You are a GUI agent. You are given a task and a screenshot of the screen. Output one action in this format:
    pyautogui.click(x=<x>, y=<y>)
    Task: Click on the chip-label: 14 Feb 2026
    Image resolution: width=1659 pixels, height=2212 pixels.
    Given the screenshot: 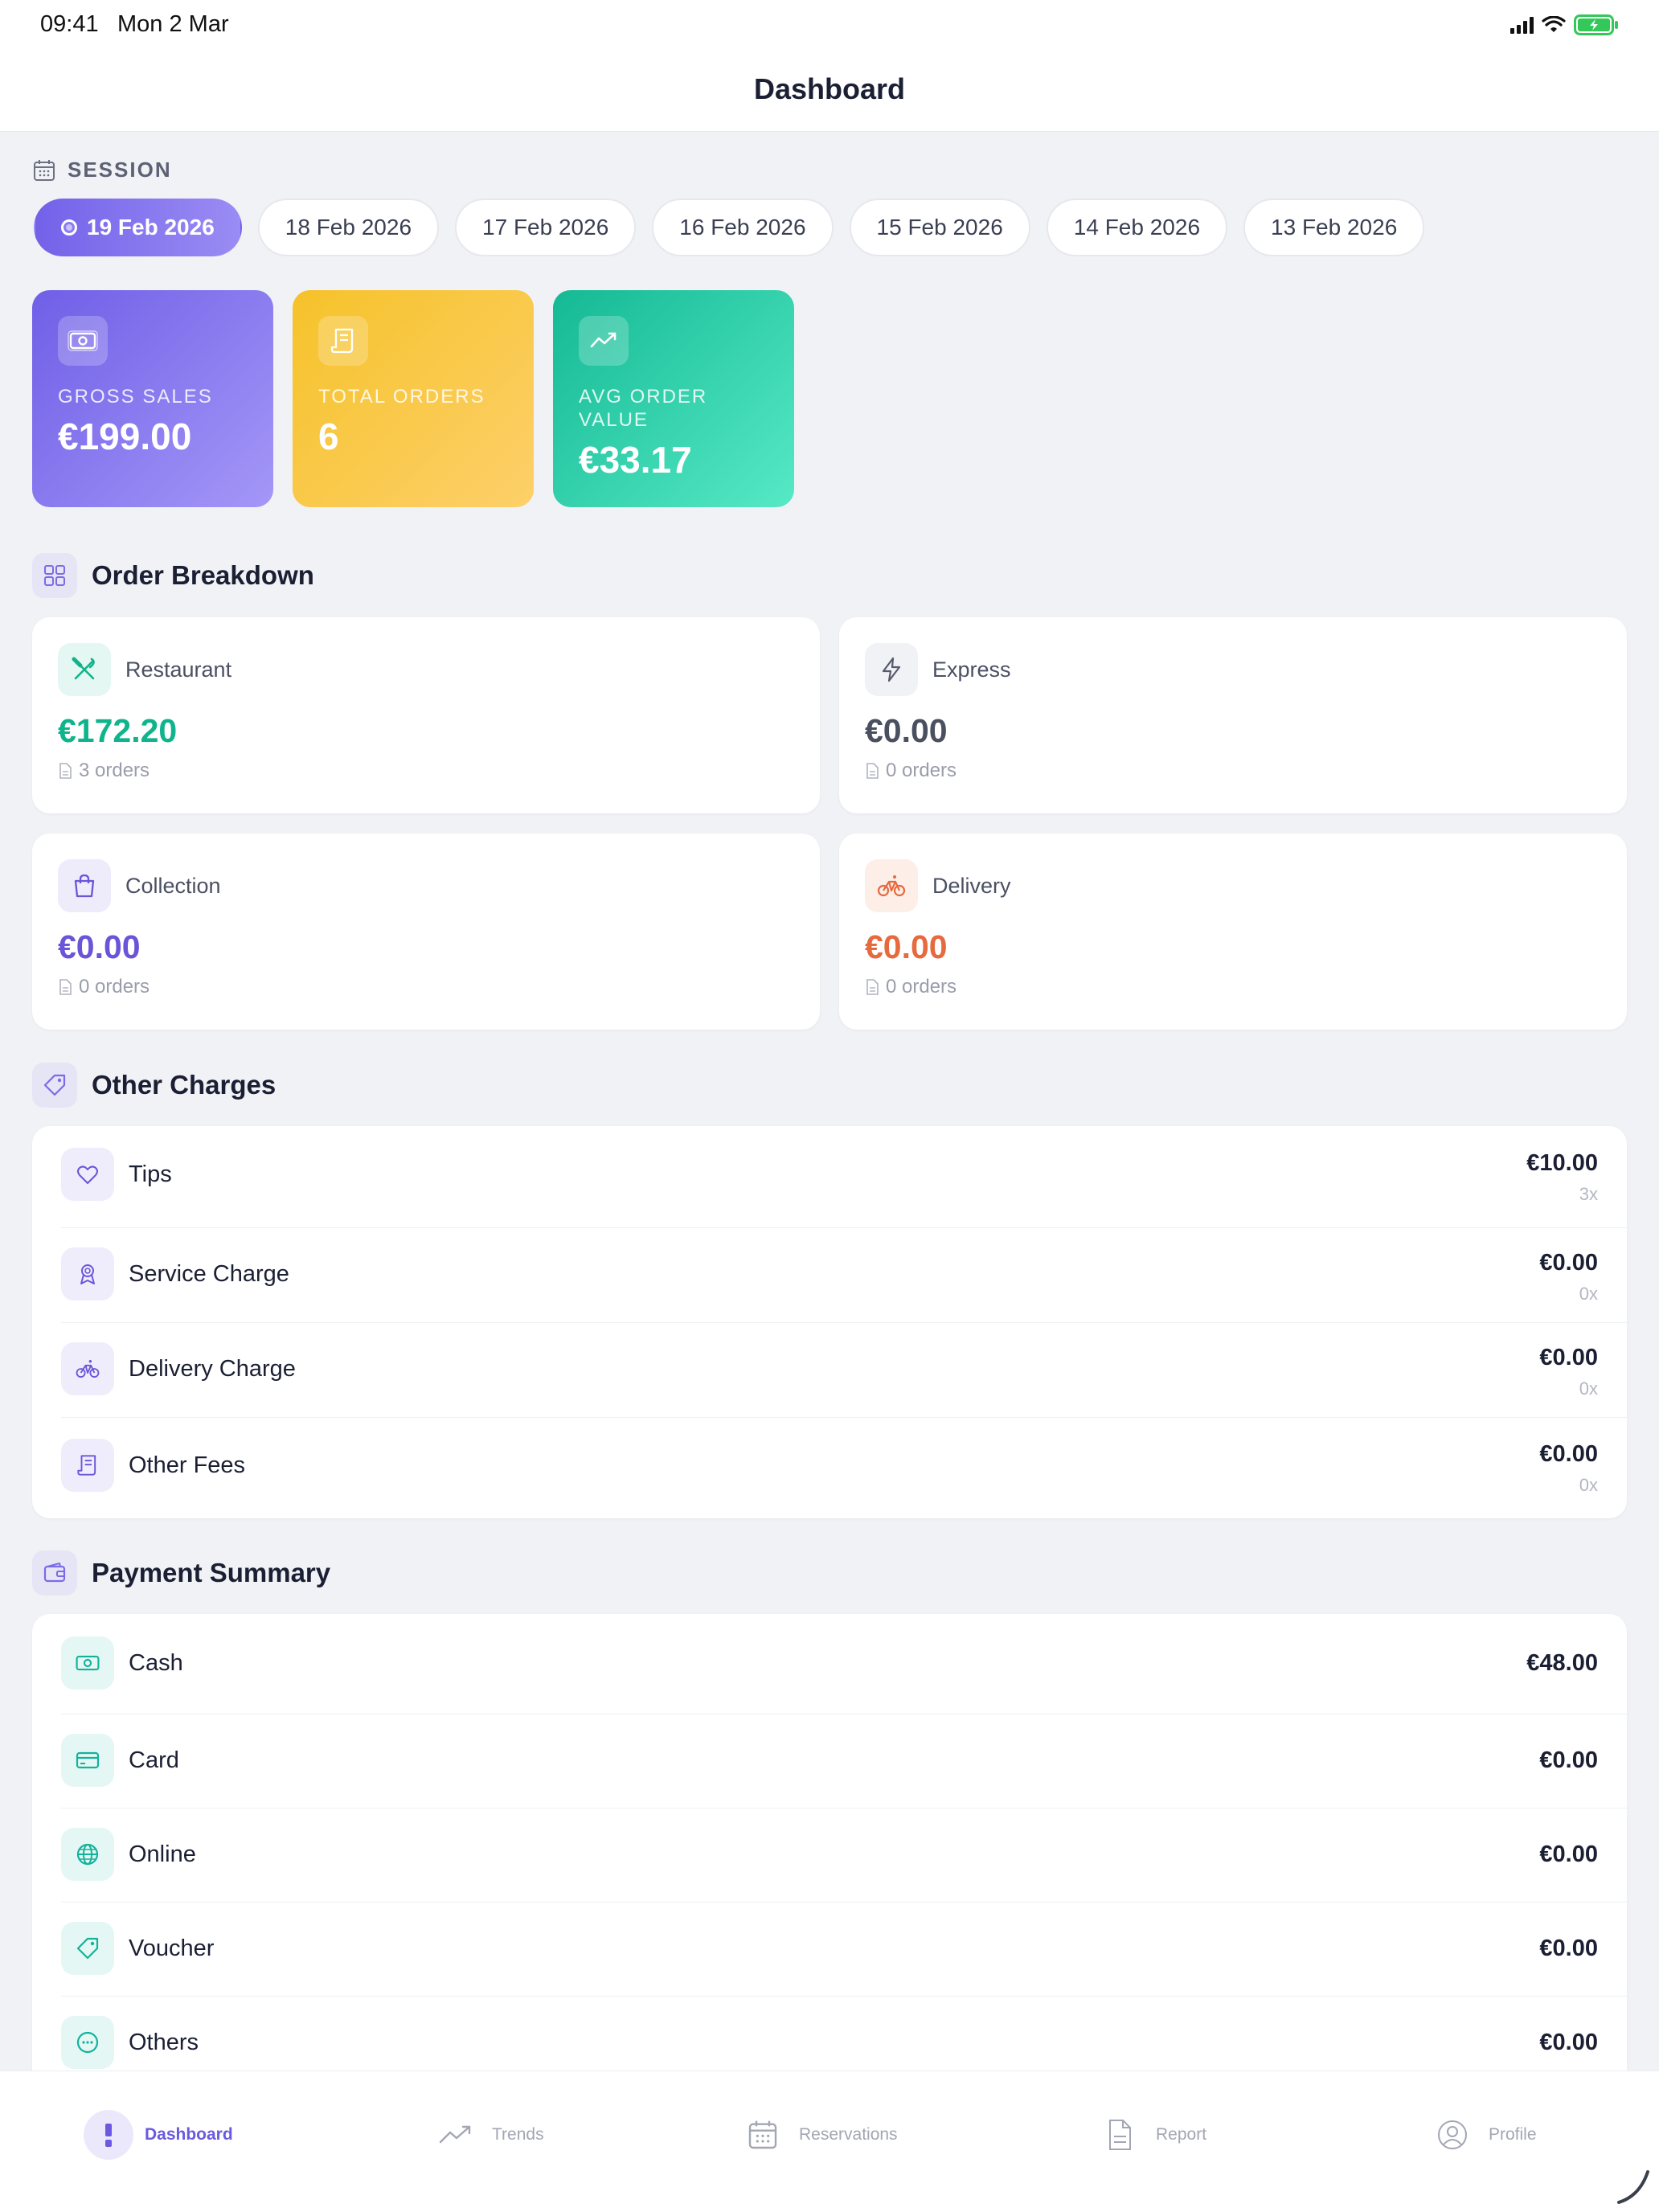 What is the action you would take?
    pyautogui.click(x=1137, y=227)
    